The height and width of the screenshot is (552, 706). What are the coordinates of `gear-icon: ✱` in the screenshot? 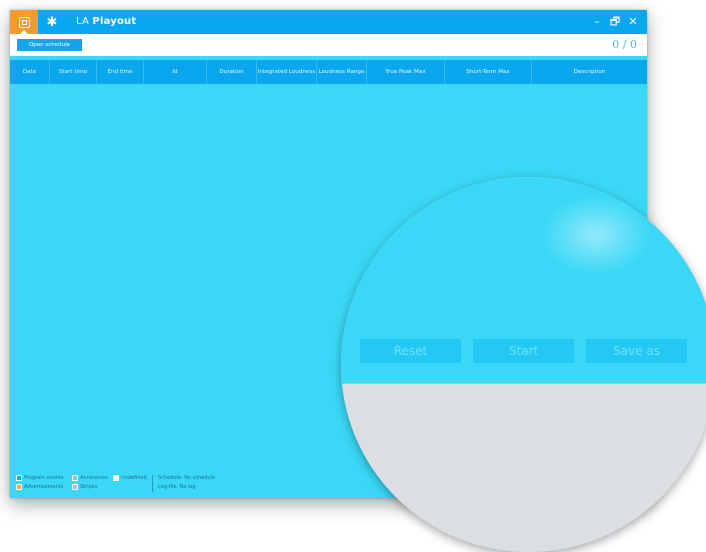 It's located at (52, 22).